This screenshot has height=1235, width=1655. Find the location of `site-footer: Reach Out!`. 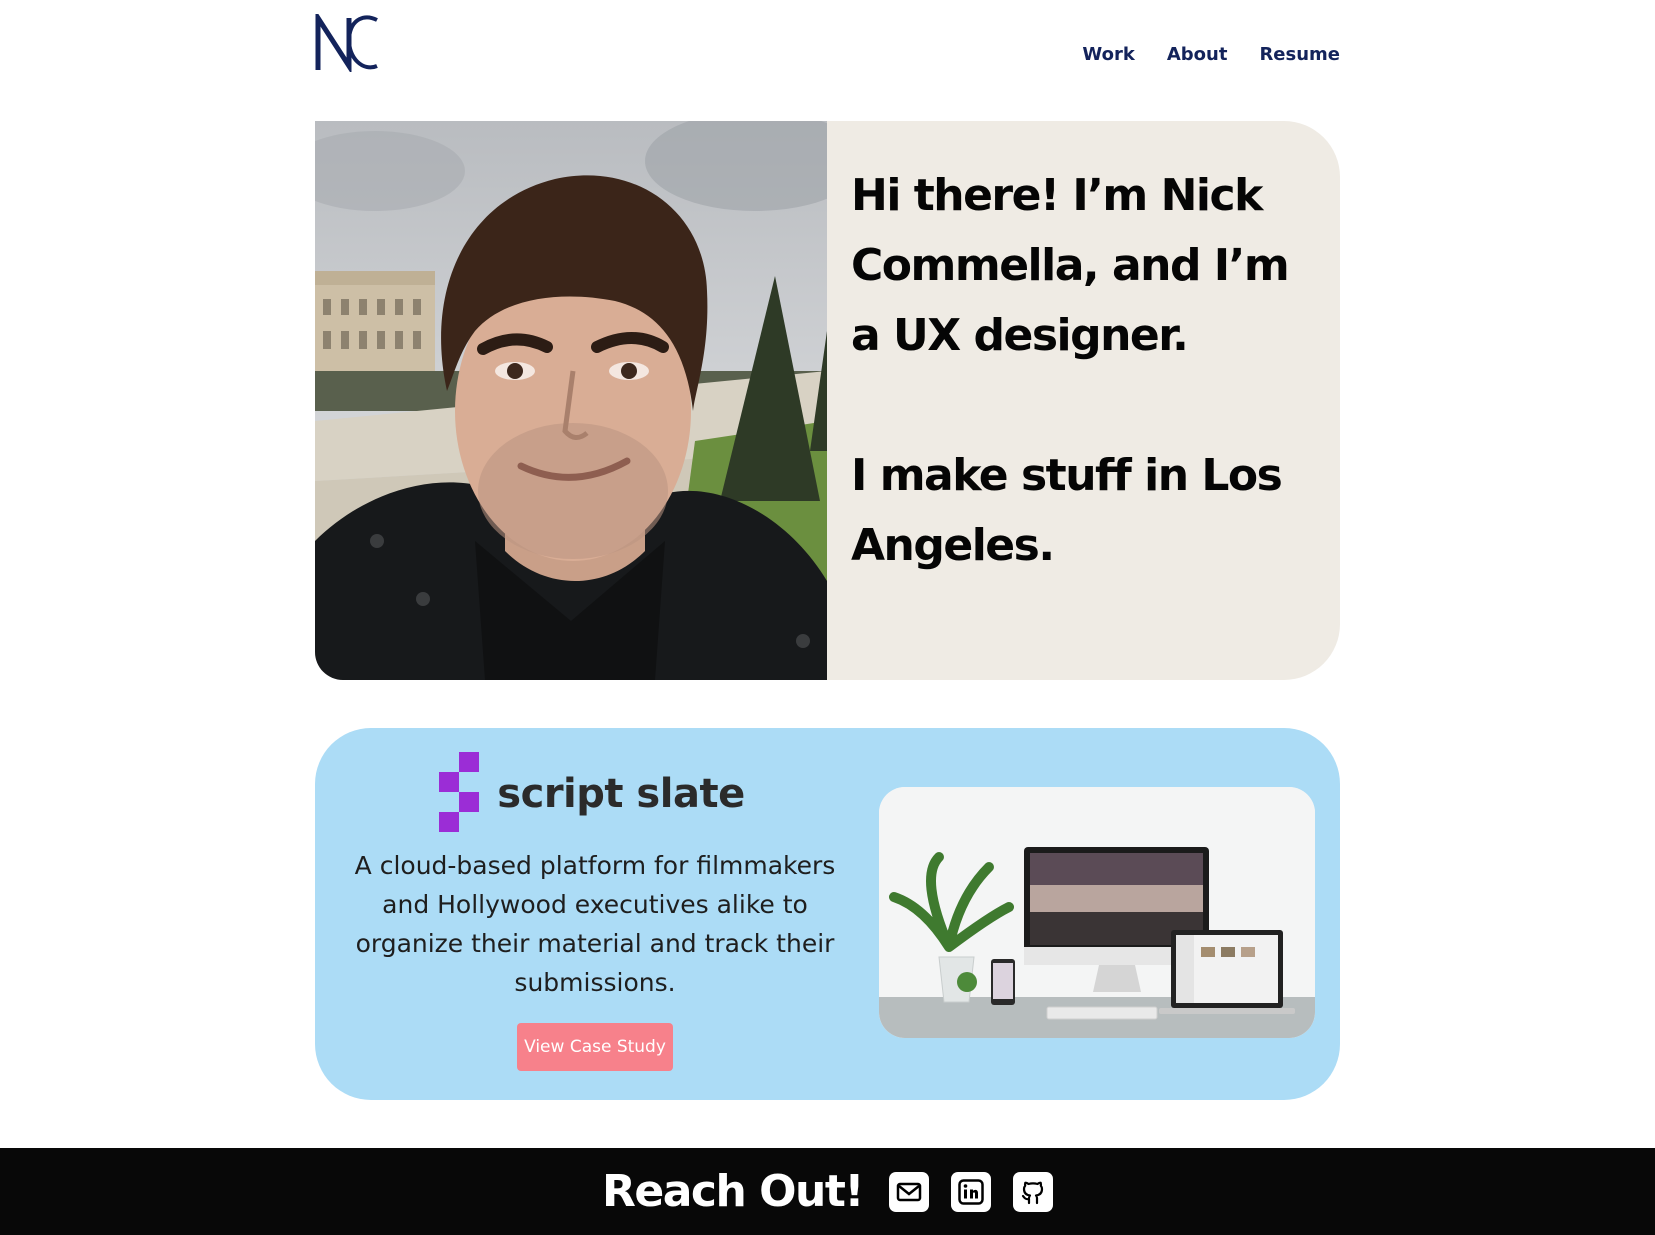

site-footer: Reach Out! is located at coordinates (827, 1191).